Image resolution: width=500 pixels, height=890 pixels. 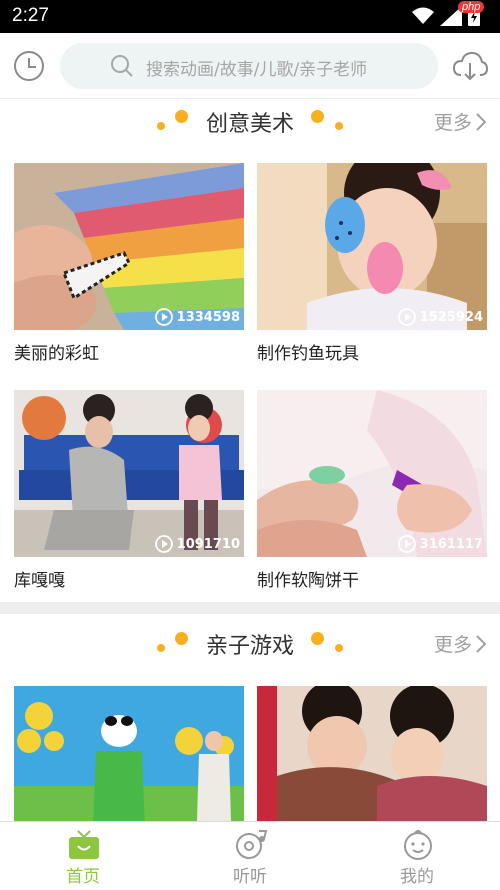 I want to click on section-title: 亲子游戏, so click(x=249, y=646).